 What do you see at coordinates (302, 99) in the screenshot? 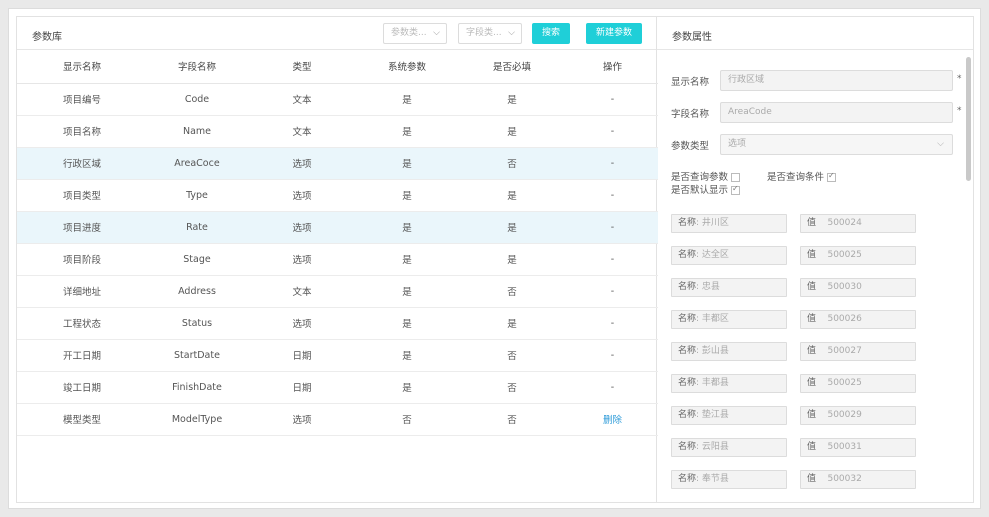
I see `cell-type: 文本` at bounding box center [302, 99].